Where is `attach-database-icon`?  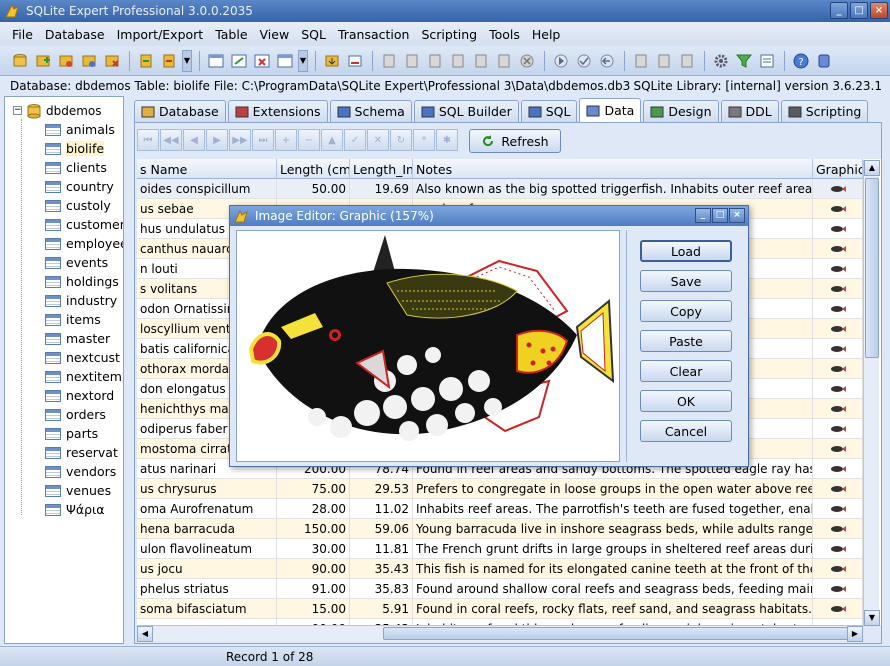
attach-database-icon is located at coordinates (43, 61).